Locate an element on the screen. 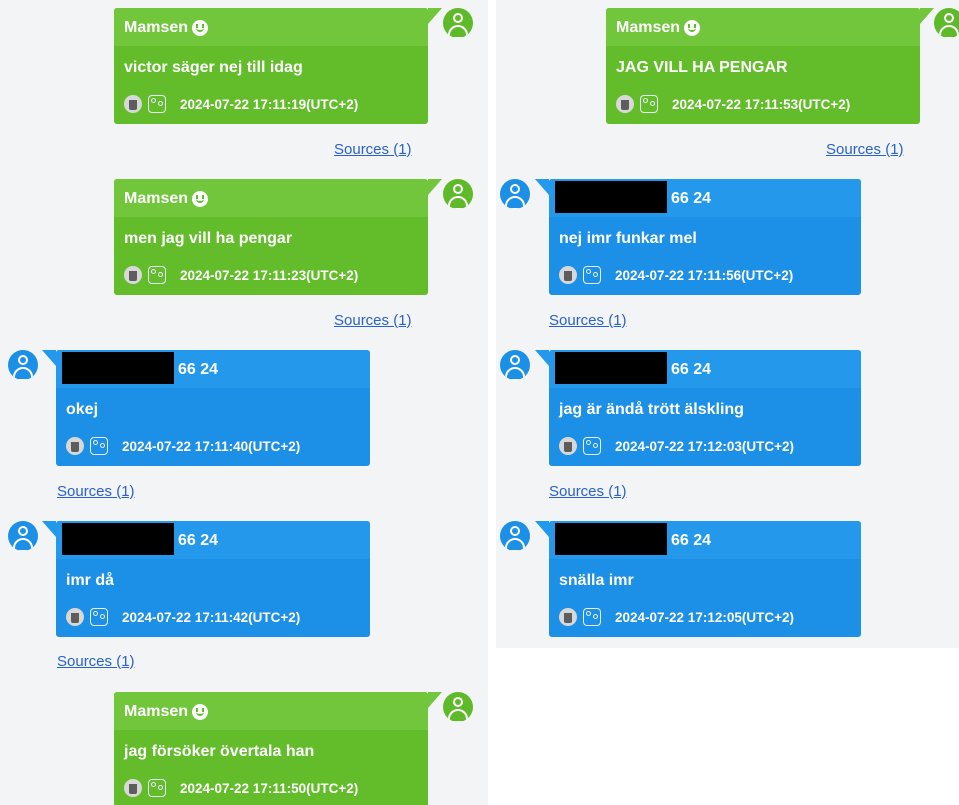 This screenshot has width=959, height=805. message-meta: 2024-07-22 17:11:50(UTC+2) is located at coordinates (241, 788).